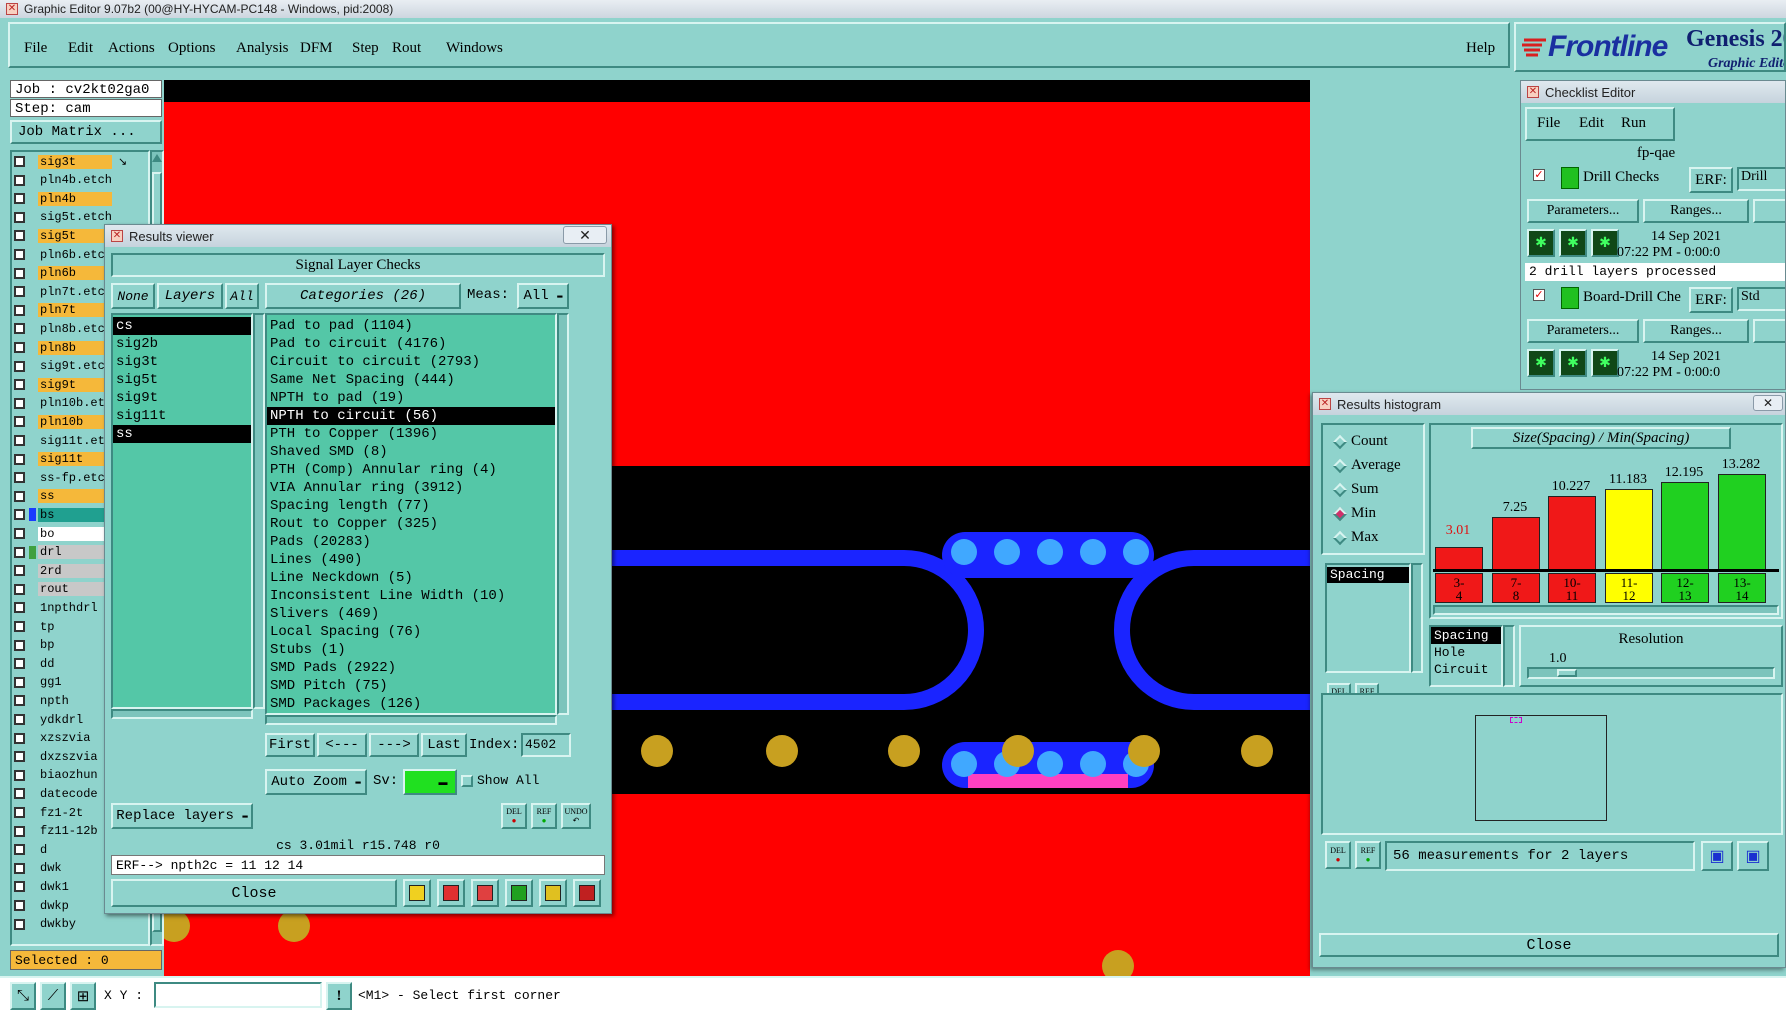 Image resolution: width=1786 pixels, height=1014 pixels. Describe the element at coordinates (1591, 123) in the screenshot. I see `checklist-menu-edit: Edit` at that location.